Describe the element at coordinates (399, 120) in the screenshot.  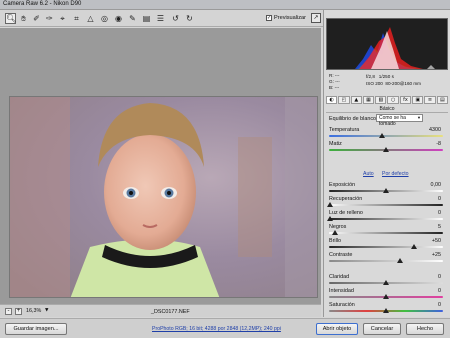
I see `white-balance-select: Como se ha tomado ▼` at that location.